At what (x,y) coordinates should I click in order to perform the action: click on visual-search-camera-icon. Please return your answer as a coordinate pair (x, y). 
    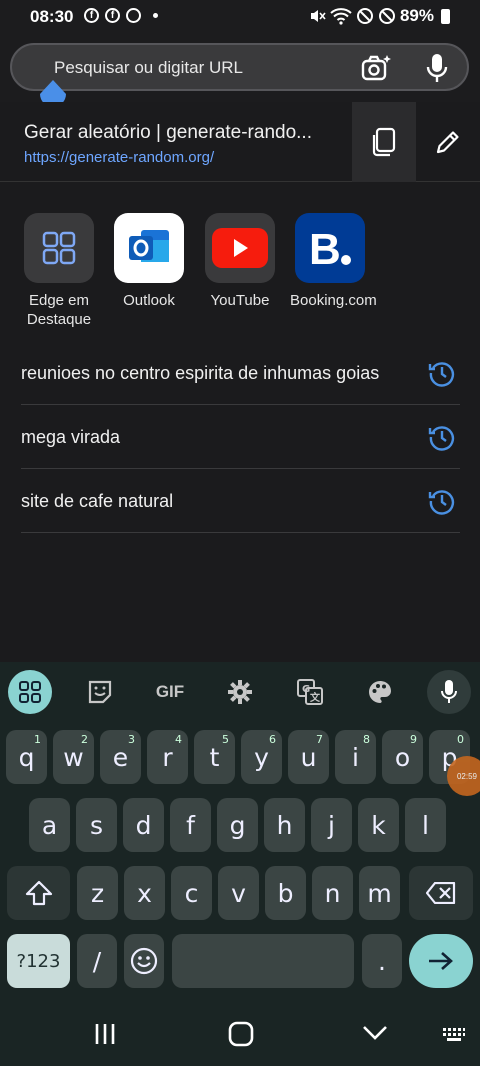
    Looking at the image, I should click on (376, 68).